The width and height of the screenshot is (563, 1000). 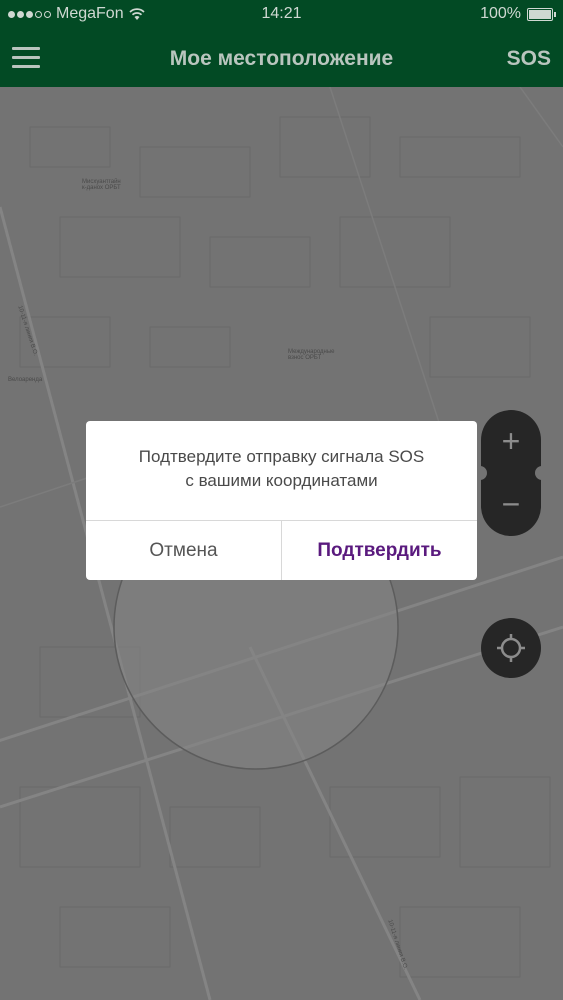 I want to click on confirm-button: Подтвердить, so click(x=379, y=550).